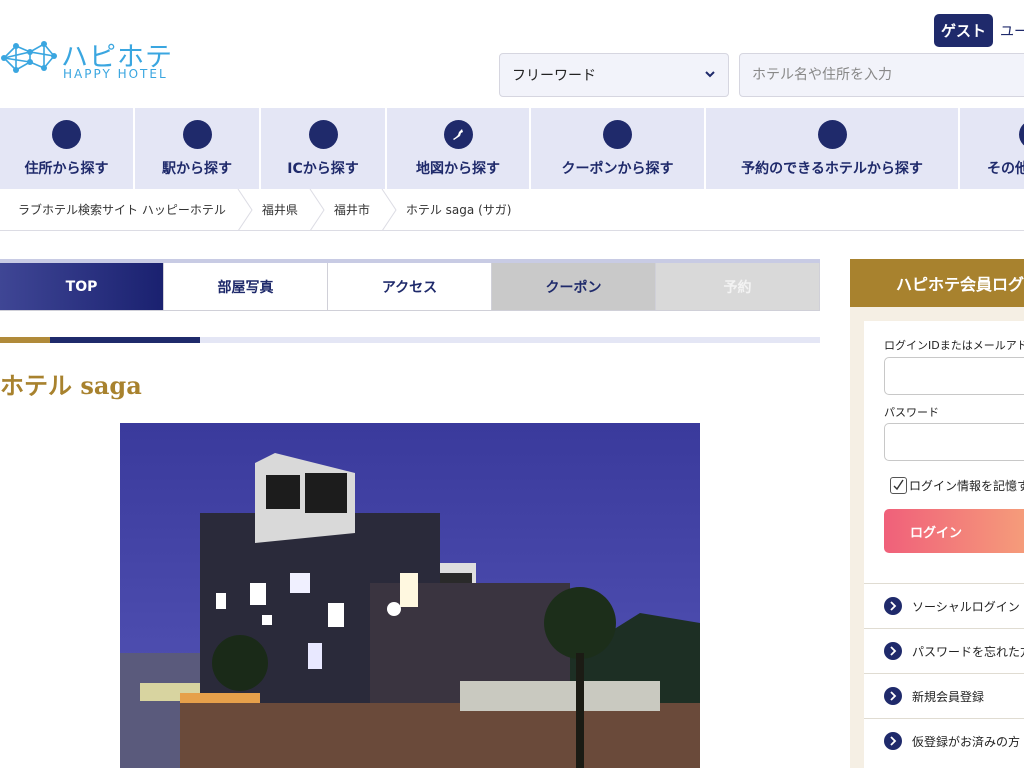  I want to click on nav-item-ic: ICから探す, so click(324, 148).